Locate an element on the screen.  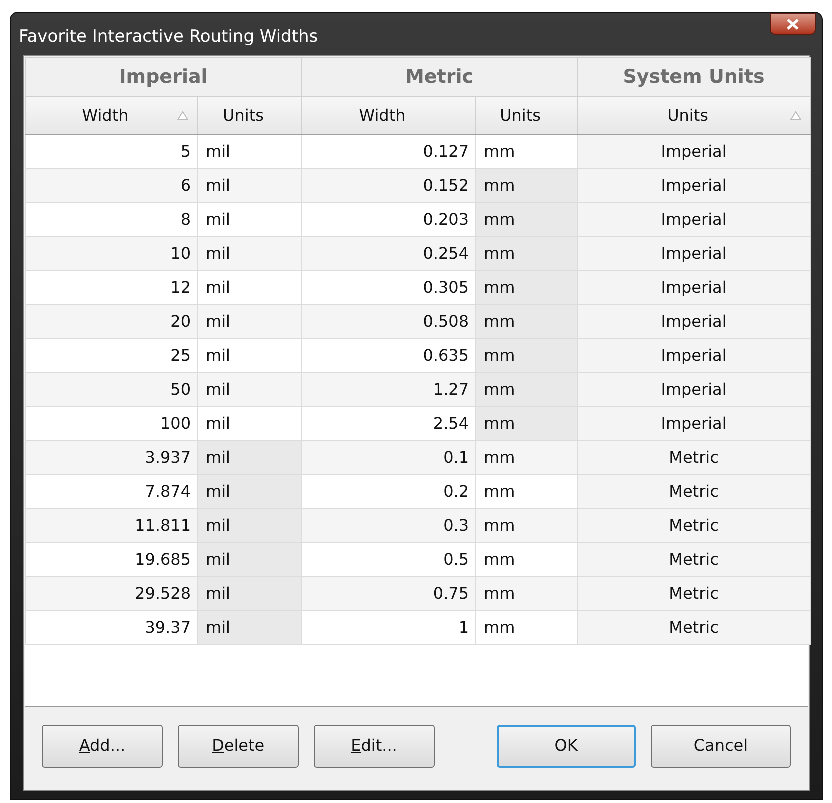
table-cell: 0.1 is located at coordinates (389, 457).